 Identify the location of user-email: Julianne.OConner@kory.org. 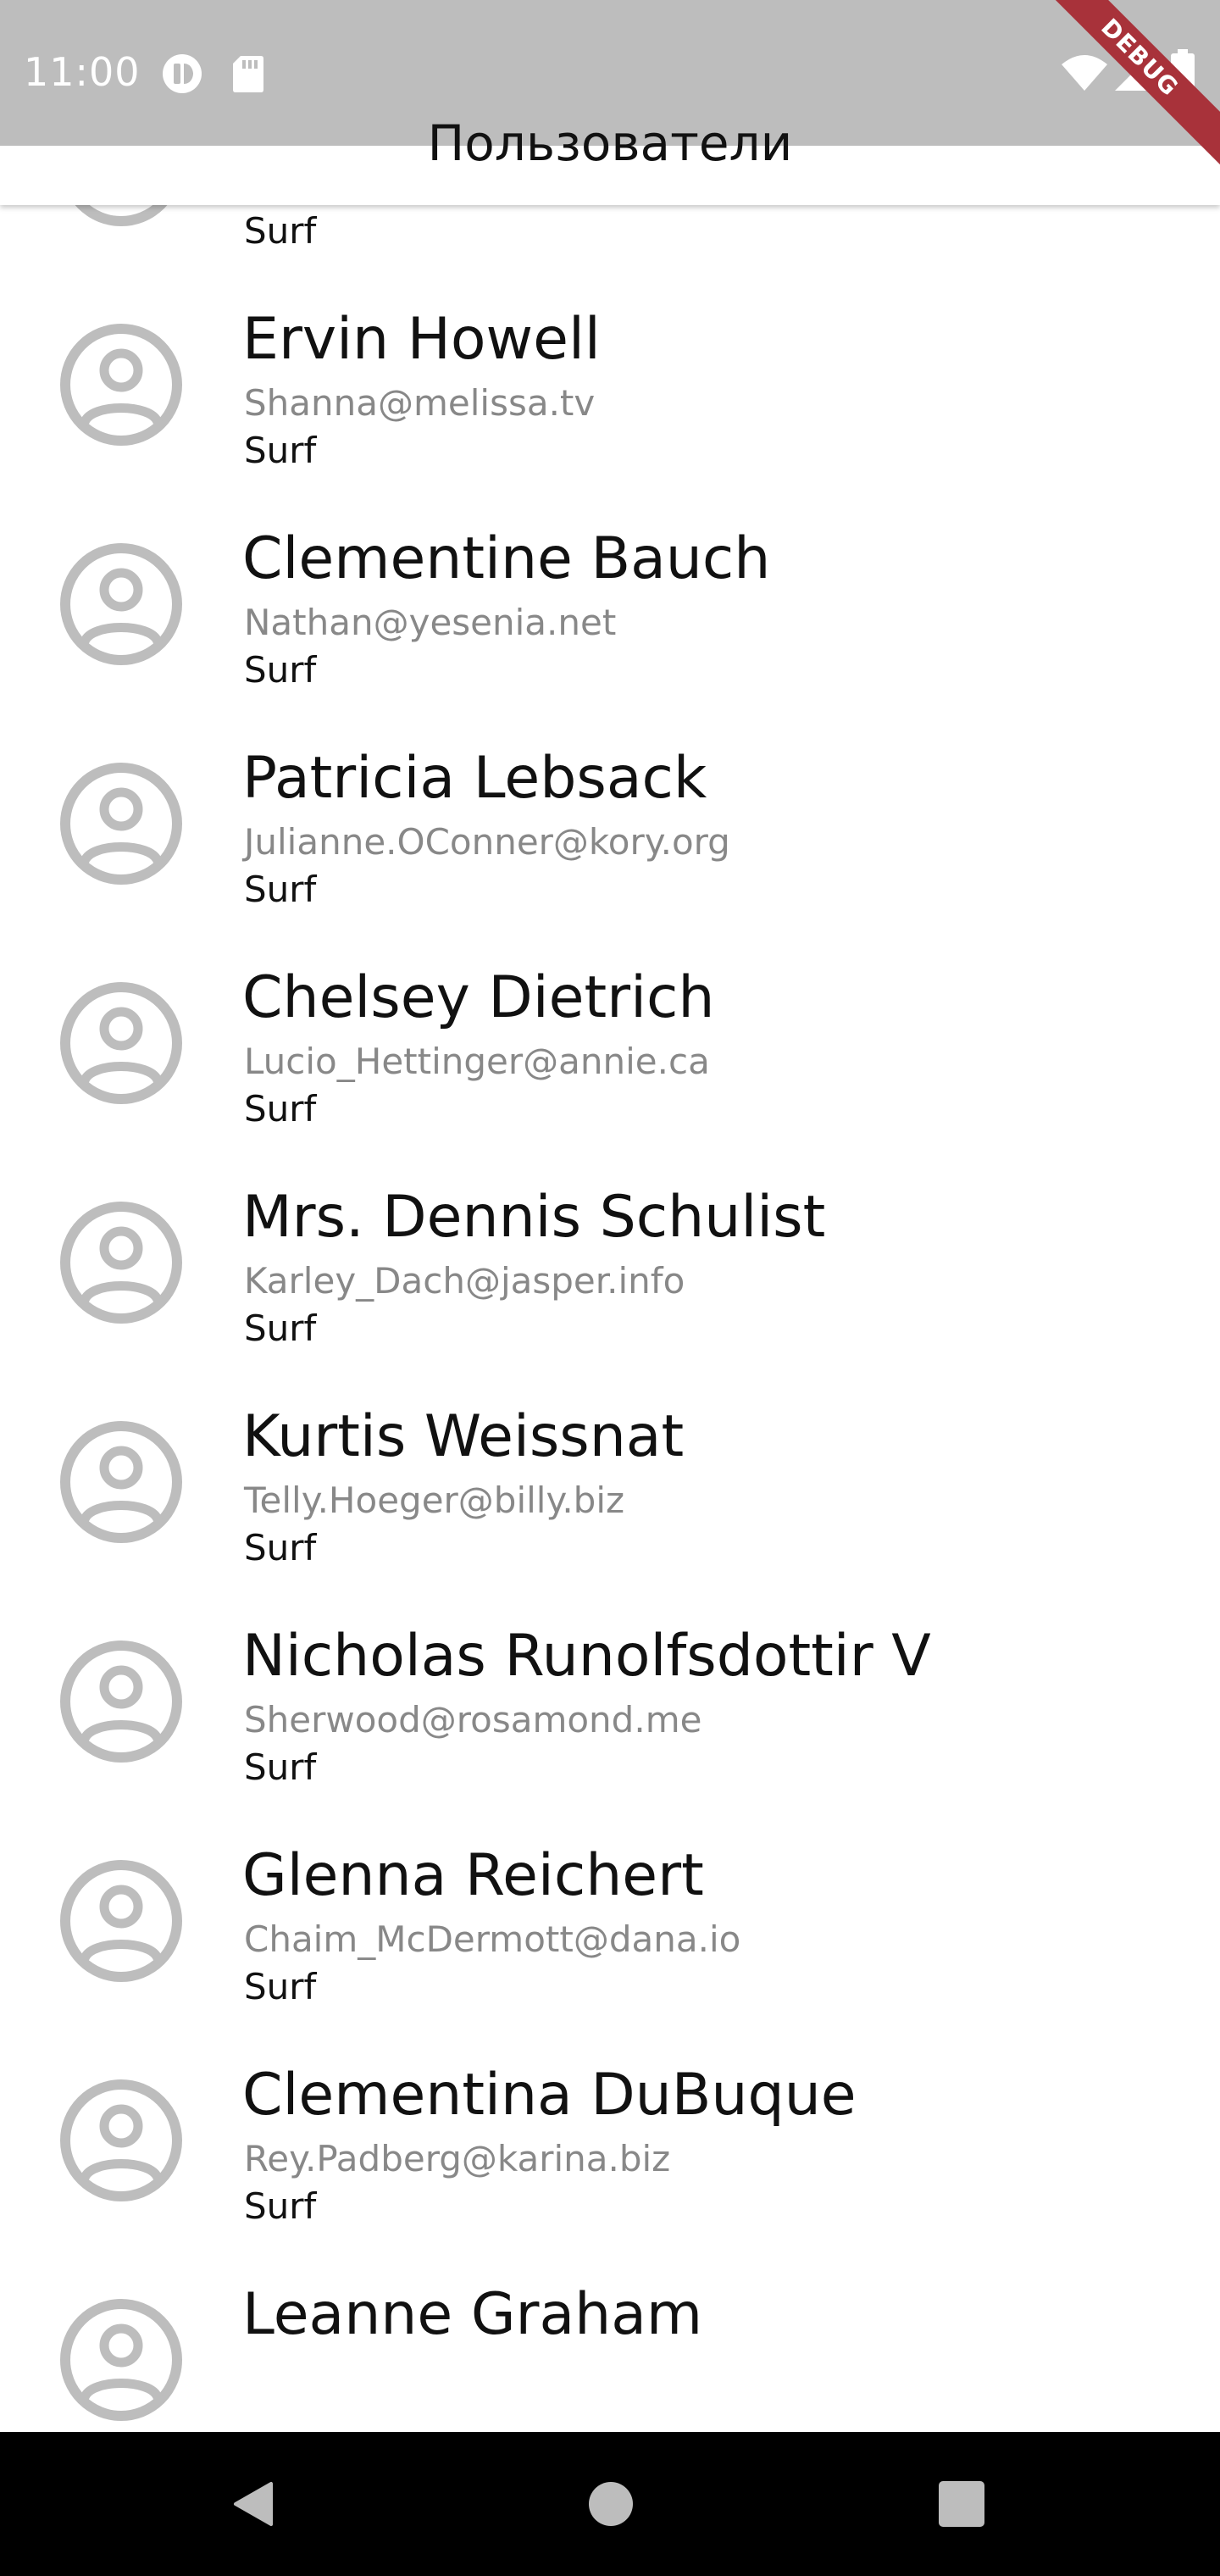
(487, 842).